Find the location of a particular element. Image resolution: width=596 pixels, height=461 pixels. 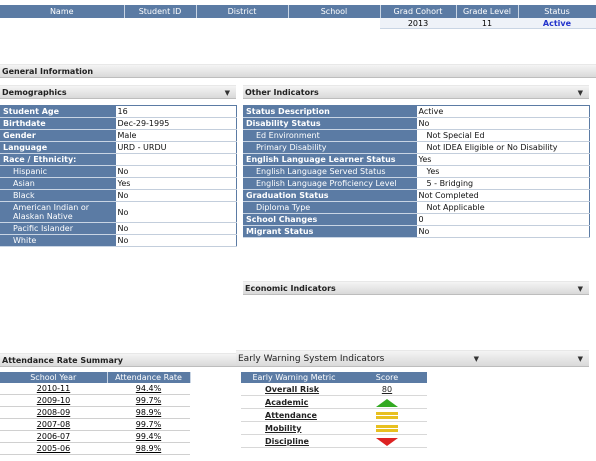

field-label: English Language Learner Status is located at coordinates (330, 159).